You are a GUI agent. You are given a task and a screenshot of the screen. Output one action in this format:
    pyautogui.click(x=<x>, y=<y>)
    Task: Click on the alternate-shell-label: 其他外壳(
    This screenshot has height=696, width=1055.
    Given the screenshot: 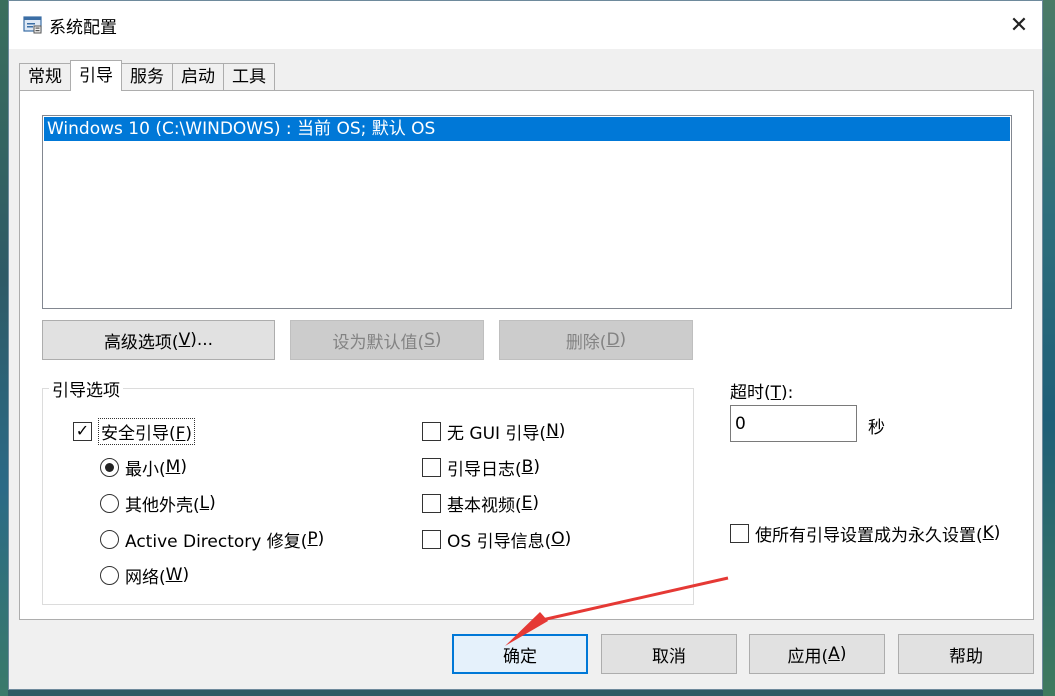 What is the action you would take?
    pyautogui.click(x=162, y=505)
    